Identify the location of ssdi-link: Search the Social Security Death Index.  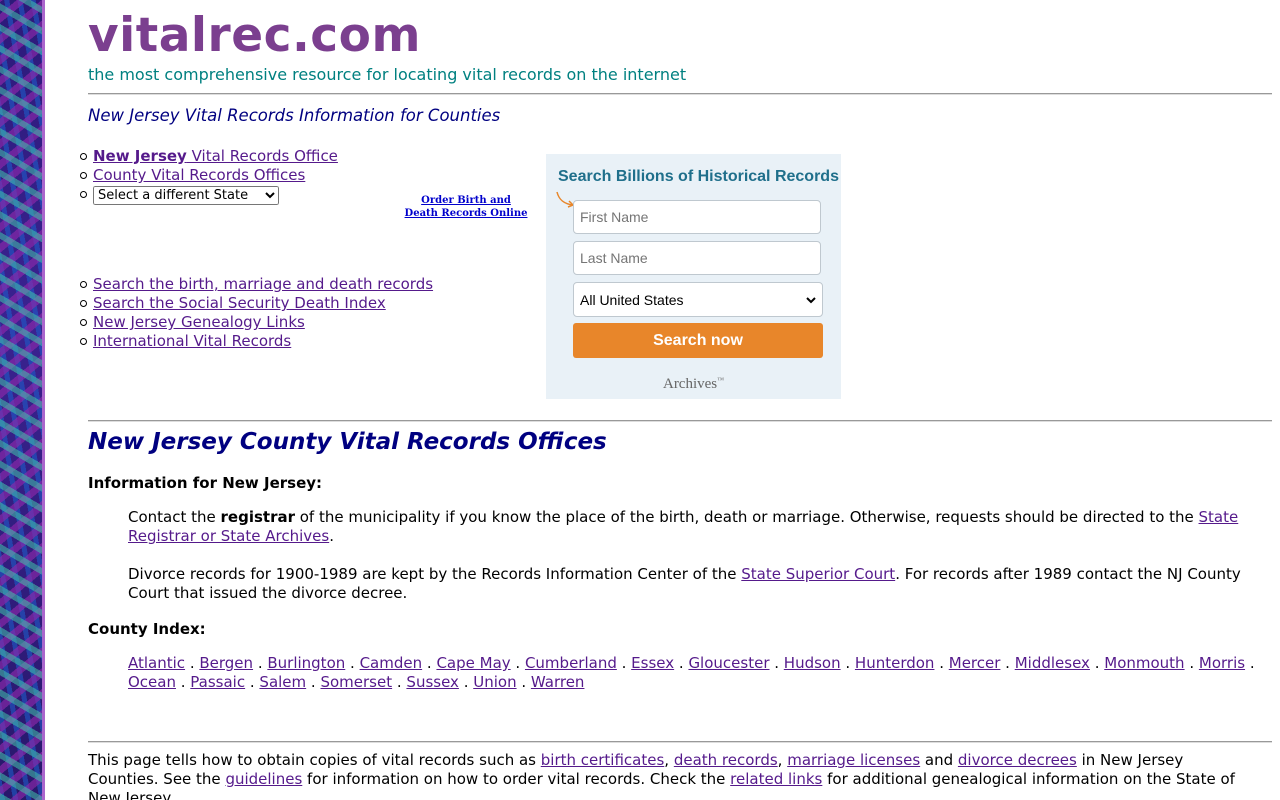
(239, 303).